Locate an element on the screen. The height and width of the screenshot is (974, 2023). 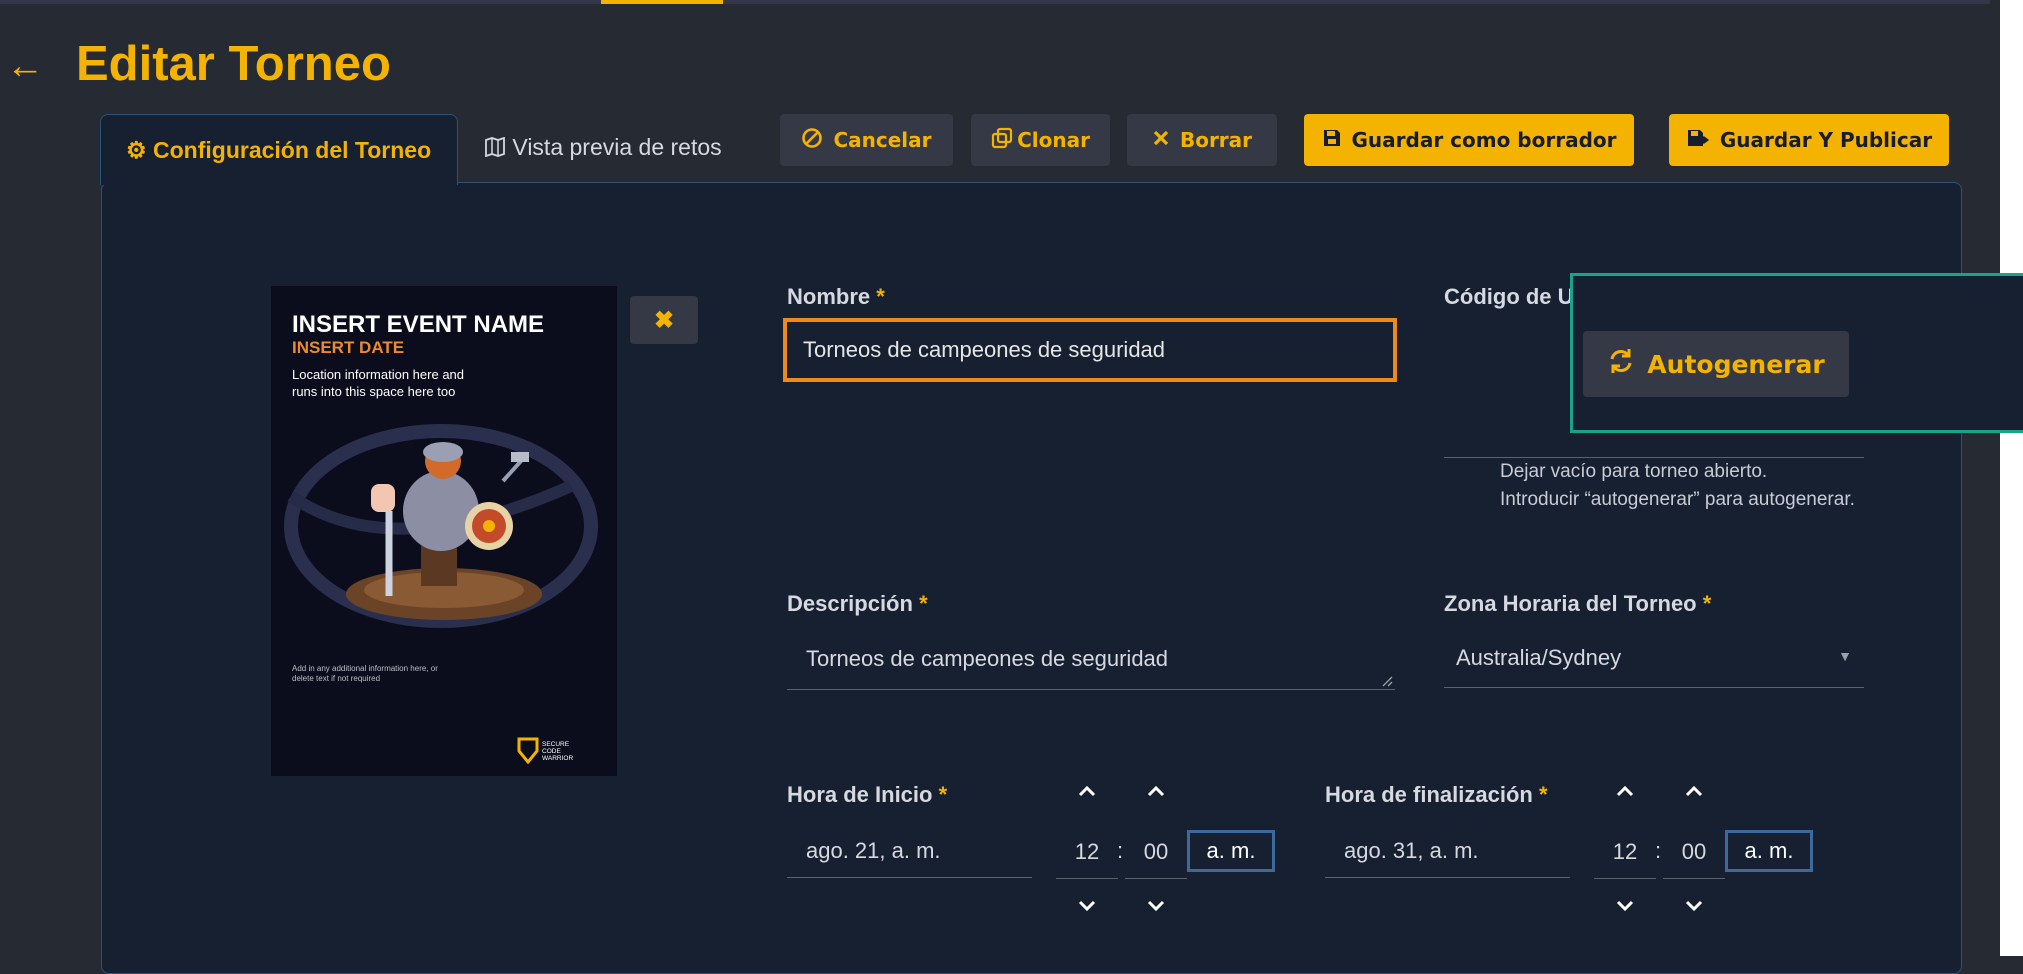
svg-text: CODE is located at coordinates (551, 751).